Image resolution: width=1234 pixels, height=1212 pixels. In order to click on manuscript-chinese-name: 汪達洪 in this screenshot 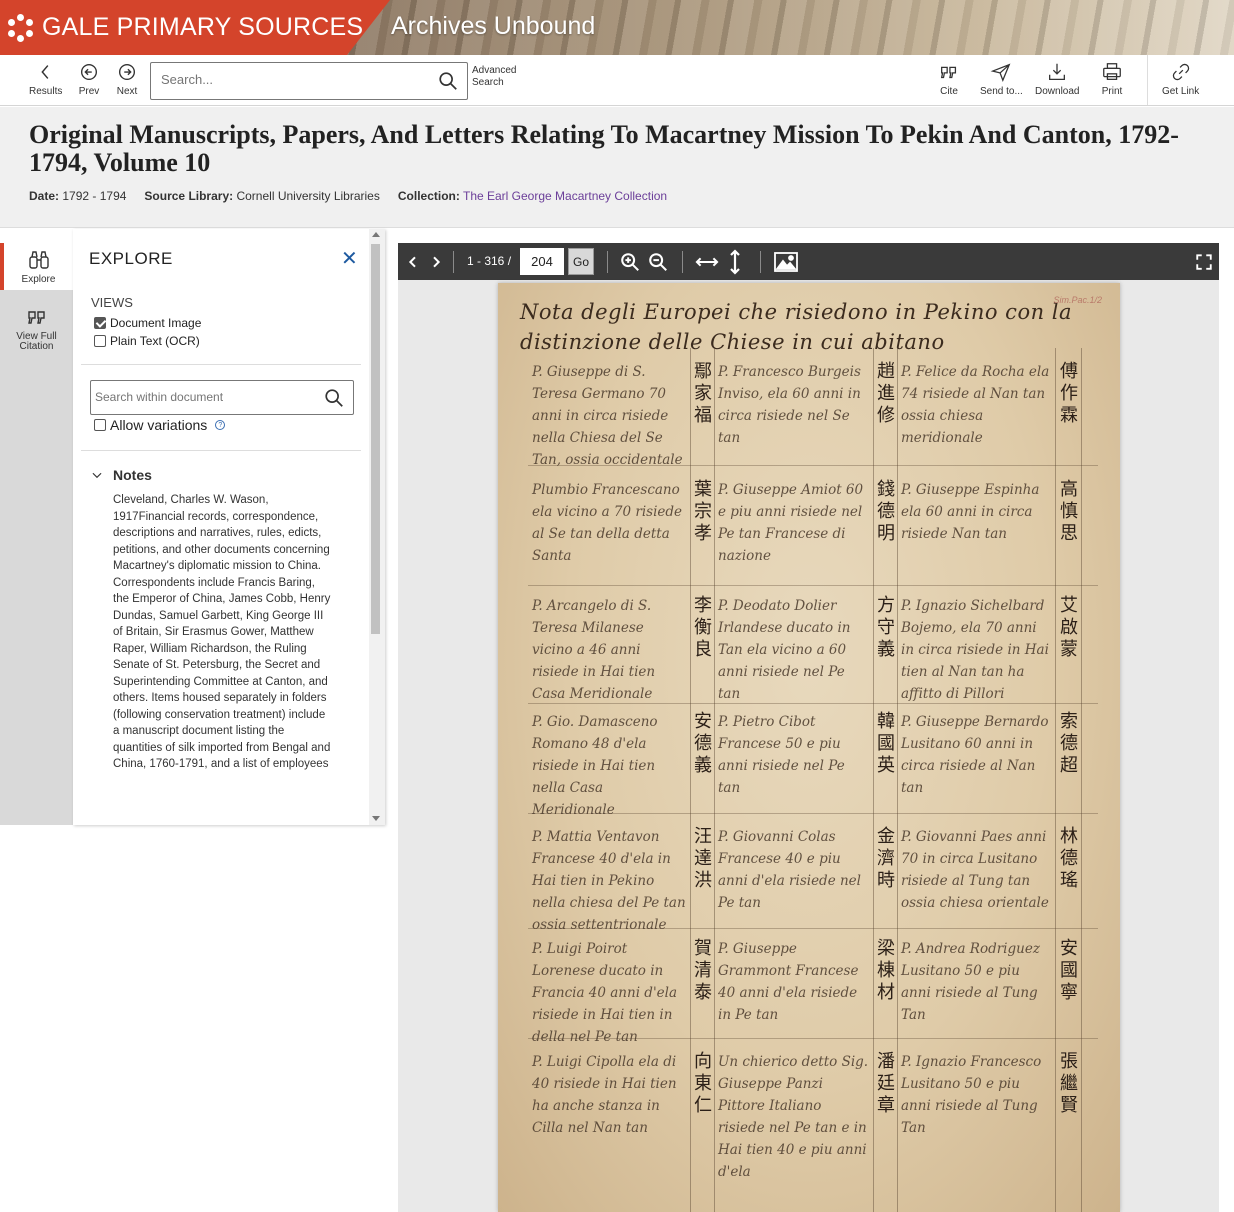, I will do `click(703, 858)`.